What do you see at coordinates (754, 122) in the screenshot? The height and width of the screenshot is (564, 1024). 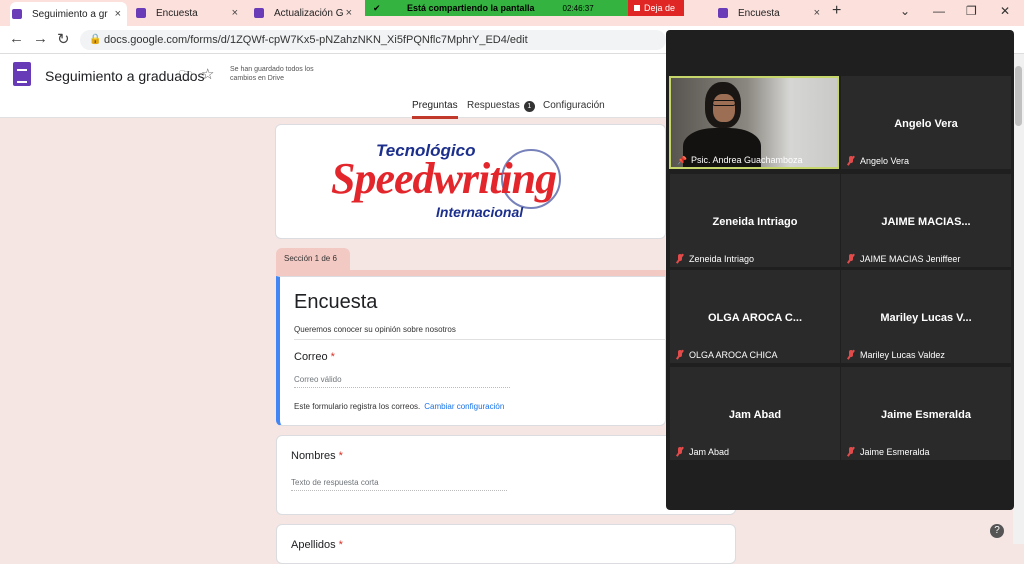 I see `participant-tile-video: 📌 Psic. Andrea Guachamboza` at bounding box center [754, 122].